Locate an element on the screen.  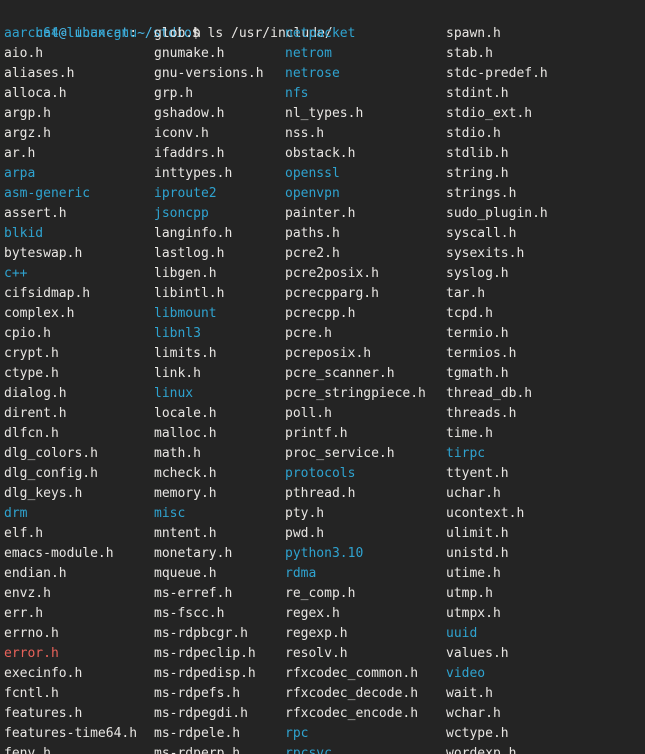
listing-file: argz.h is located at coordinates (27, 133).